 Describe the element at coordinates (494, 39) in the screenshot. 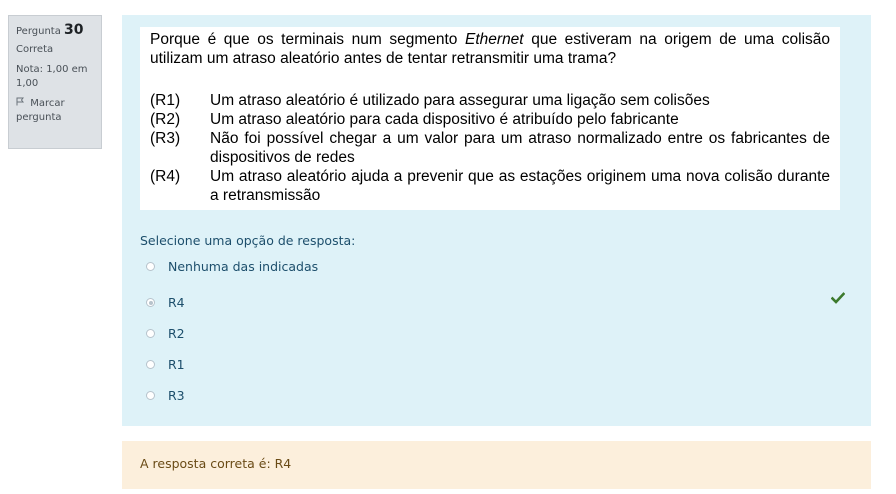

I see `question-text-italic: Ethernet` at that location.